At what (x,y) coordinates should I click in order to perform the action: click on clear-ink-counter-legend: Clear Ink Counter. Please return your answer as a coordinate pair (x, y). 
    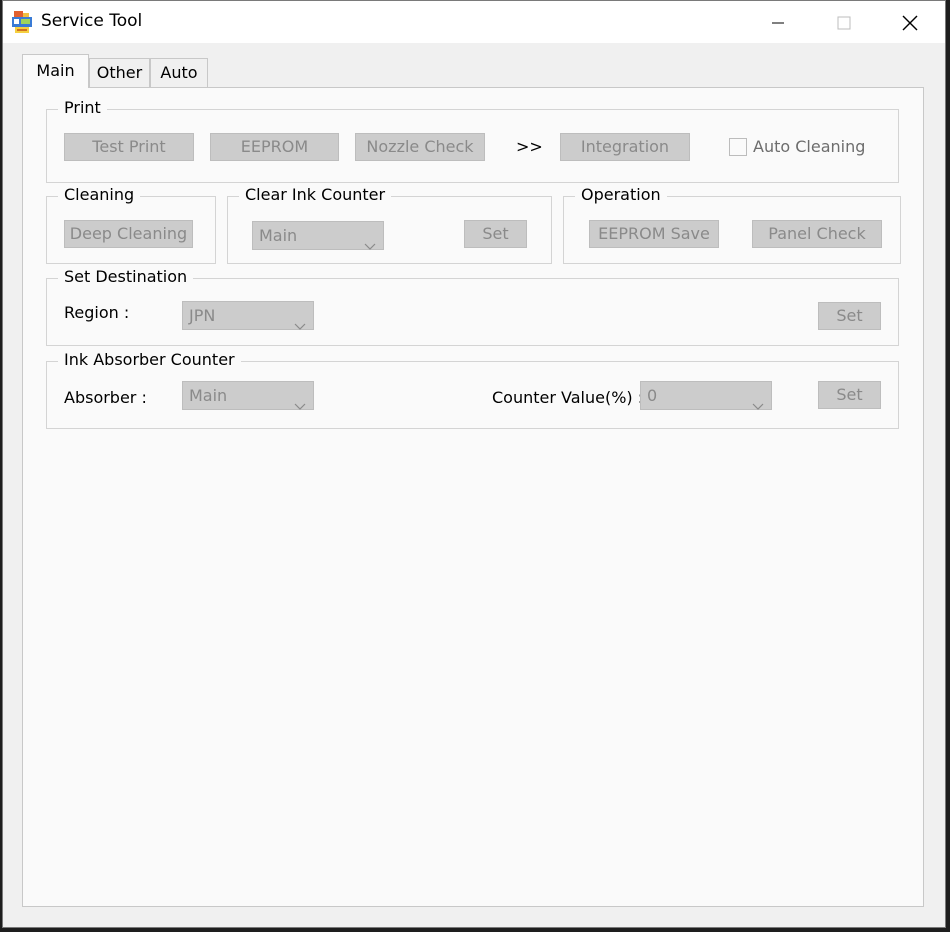
    Looking at the image, I should click on (315, 195).